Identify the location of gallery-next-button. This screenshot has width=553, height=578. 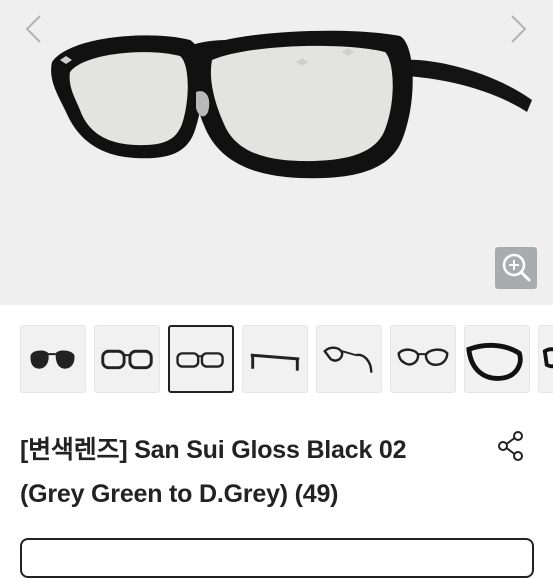
(518, 29).